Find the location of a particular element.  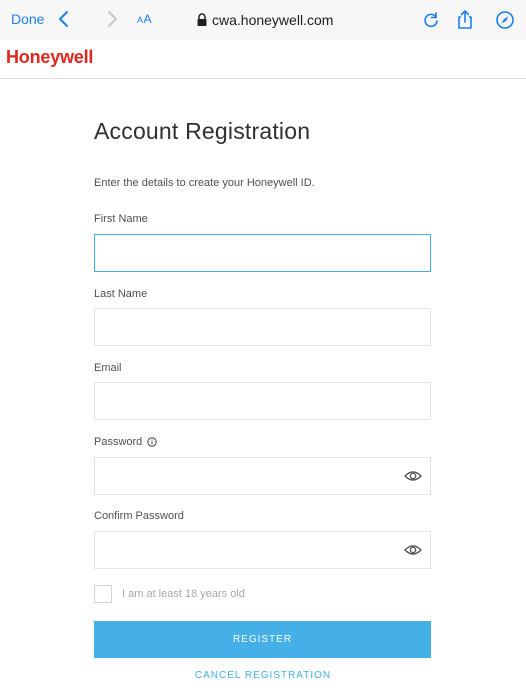

page-title: Account Registration is located at coordinates (202, 131).